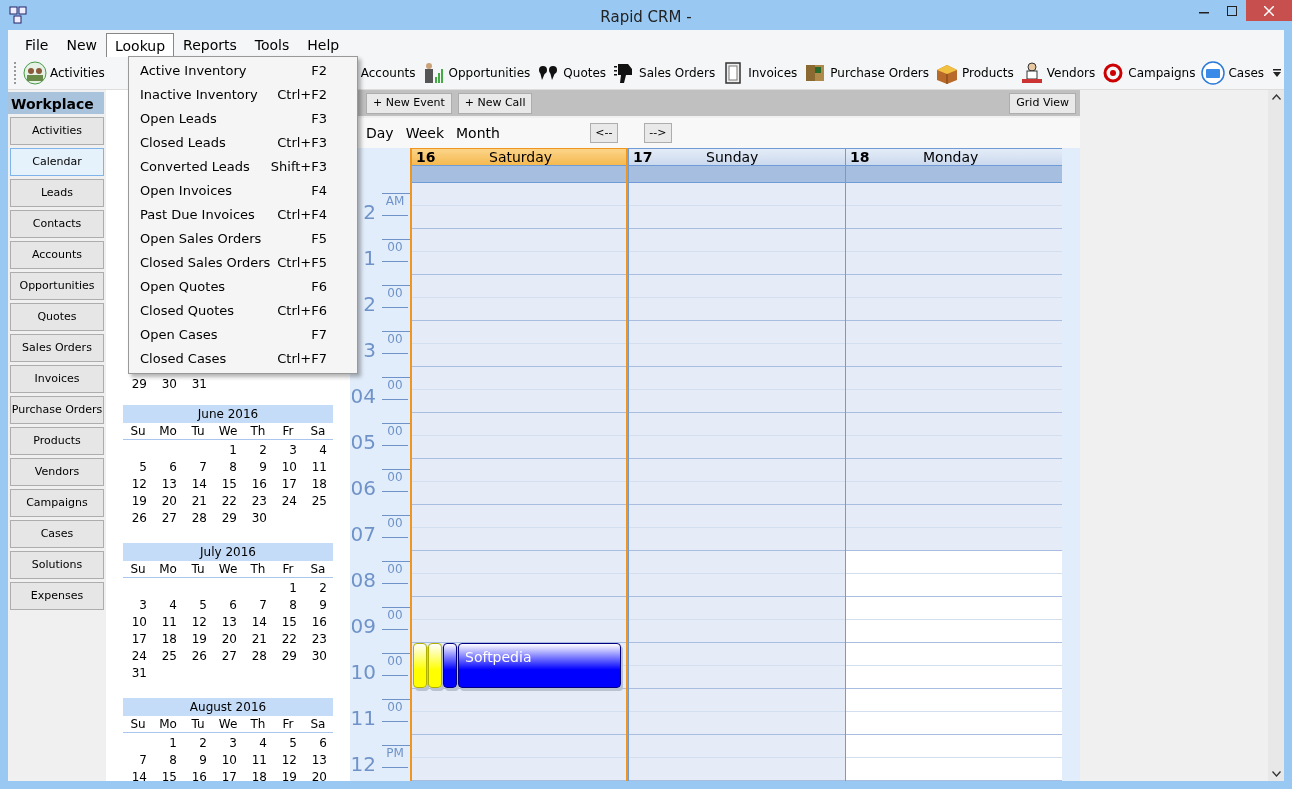 The width and height of the screenshot is (1292, 789). What do you see at coordinates (183, 359) in the screenshot?
I see `menu-item: Closed Cases` at bounding box center [183, 359].